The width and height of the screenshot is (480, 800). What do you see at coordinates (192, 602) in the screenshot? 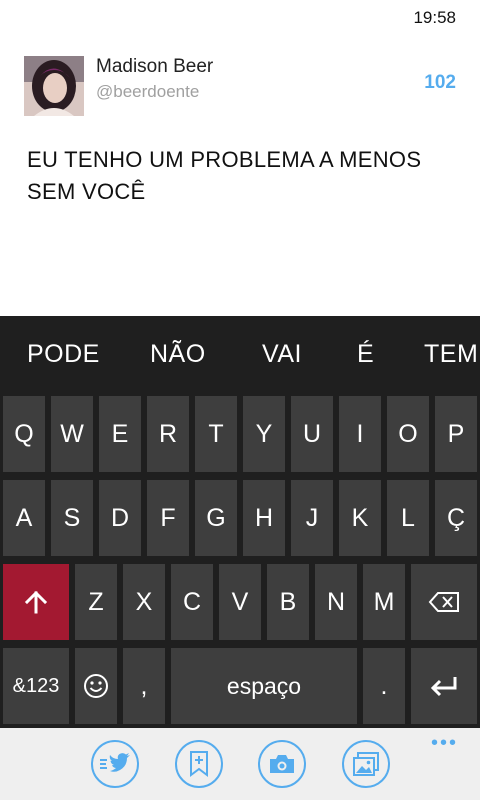
I see `key: C` at bounding box center [192, 602].